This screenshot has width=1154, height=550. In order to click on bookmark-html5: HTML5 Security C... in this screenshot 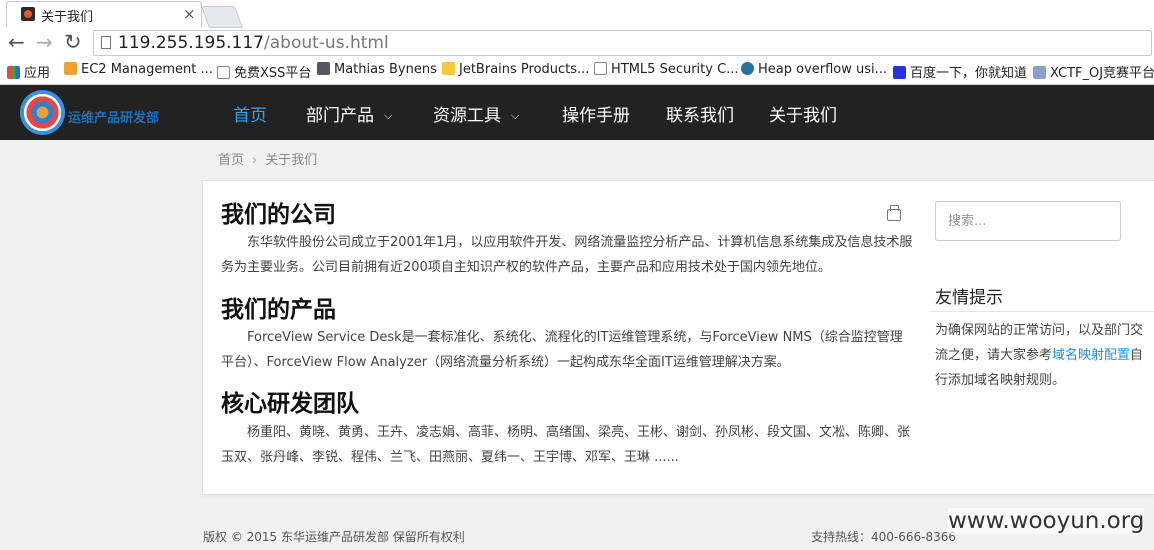, I will do `click(666, 69)`.